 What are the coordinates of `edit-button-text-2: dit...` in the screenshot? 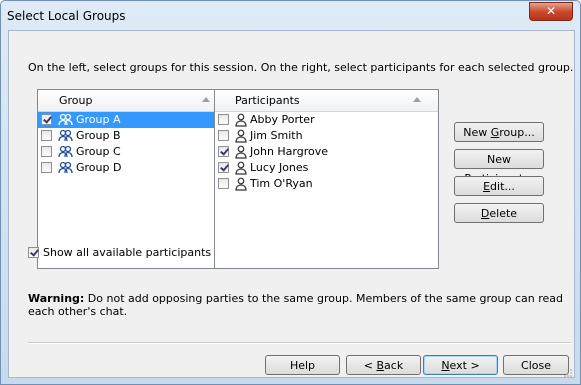 It's located at (502, 186).